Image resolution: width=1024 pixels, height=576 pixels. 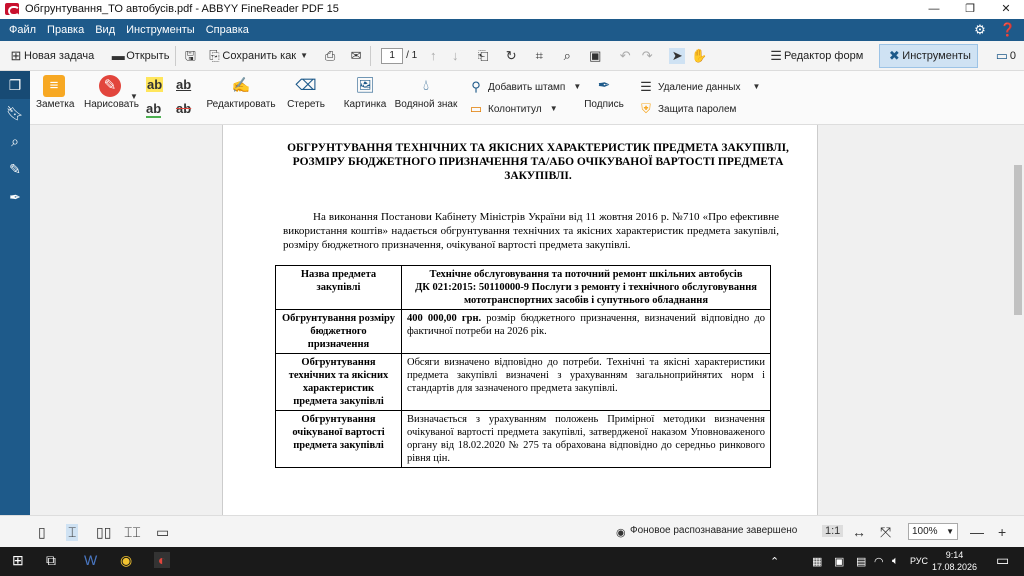 What do you see at coordinates (1018, 240) in the screenshot?
I see `scrollbar-thumb` at bounding box center [1018, 240].